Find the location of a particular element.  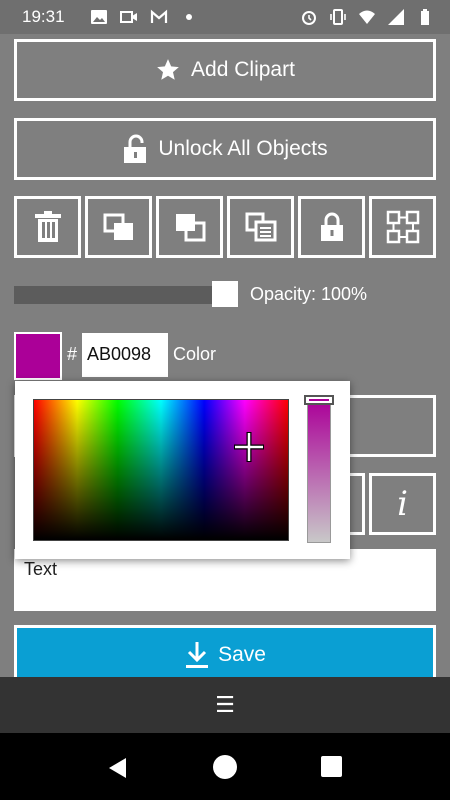

duplicate-icon is located at coordinates (260, 227).